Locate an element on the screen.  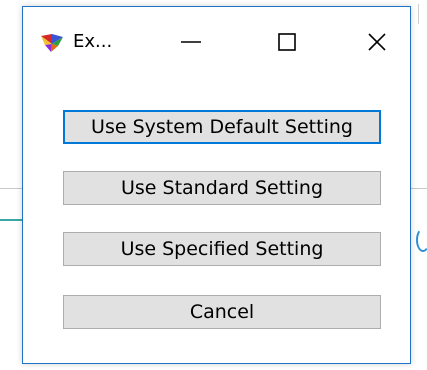
background-accent-line is located at coordinates (11, 220).